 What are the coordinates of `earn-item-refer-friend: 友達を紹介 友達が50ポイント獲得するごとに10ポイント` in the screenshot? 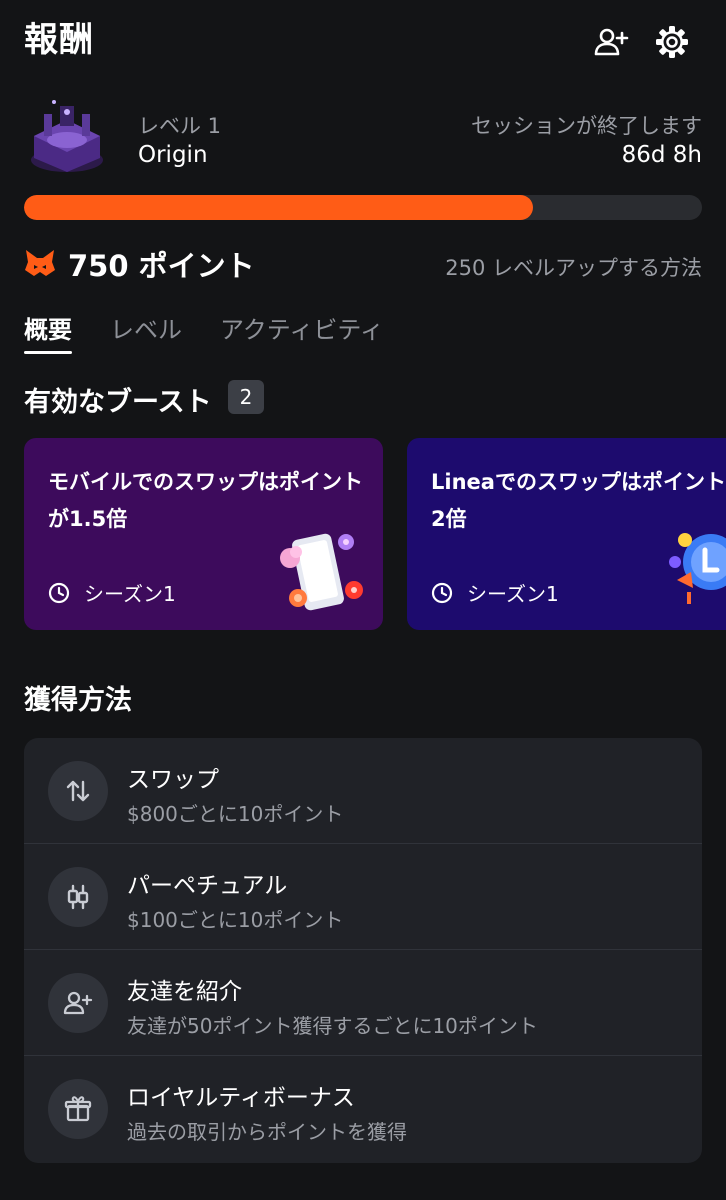 It's located at (363, 1003).